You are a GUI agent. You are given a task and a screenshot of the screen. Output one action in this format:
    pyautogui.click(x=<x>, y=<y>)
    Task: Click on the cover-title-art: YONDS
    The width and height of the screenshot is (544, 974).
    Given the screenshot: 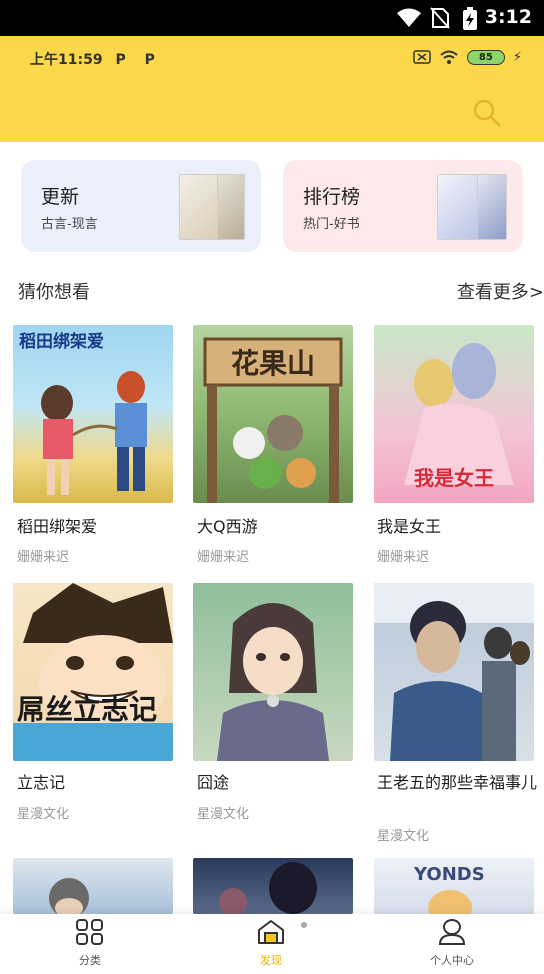 What is the action you would take?
    pyautogui.click(x=449, y=874)
    